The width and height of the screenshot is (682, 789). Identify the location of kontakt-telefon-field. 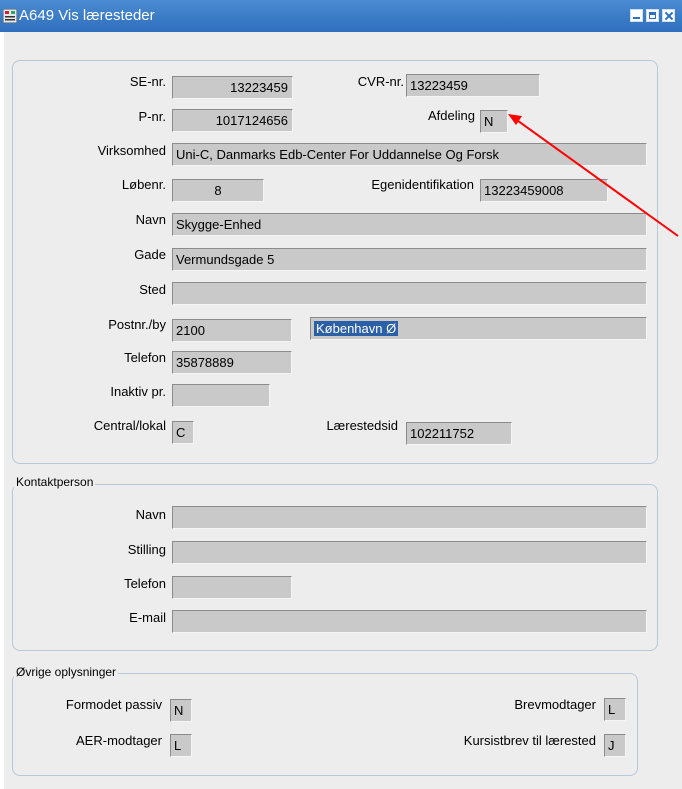
(232, 587).